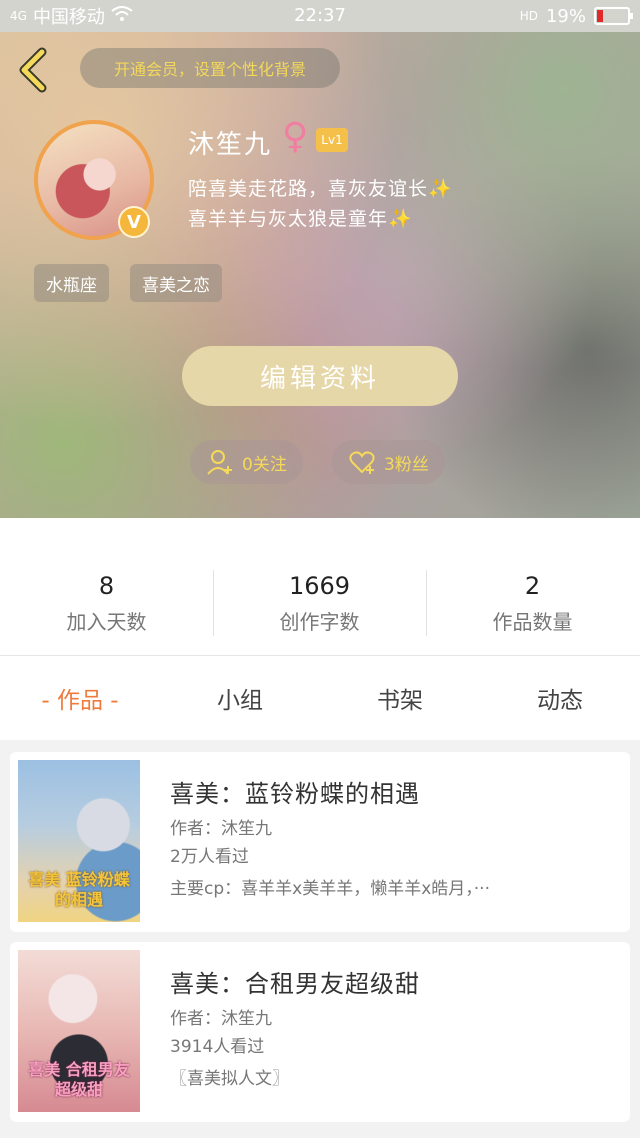  Describe the element at coordinates (532, 586) in the screenshot. I see `stat-works-value: 2` at that location.